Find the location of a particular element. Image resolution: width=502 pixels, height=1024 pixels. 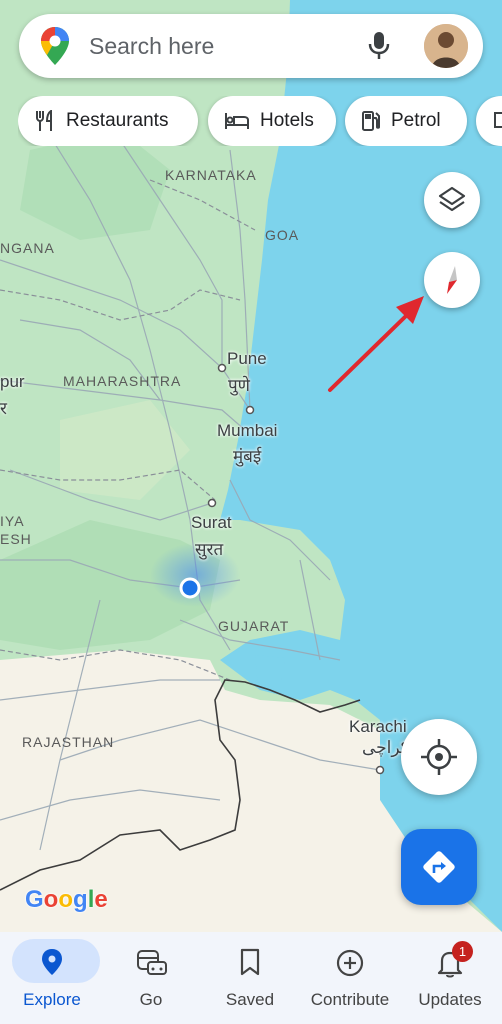

restaurant-icon is located at coordinates (44, 120).